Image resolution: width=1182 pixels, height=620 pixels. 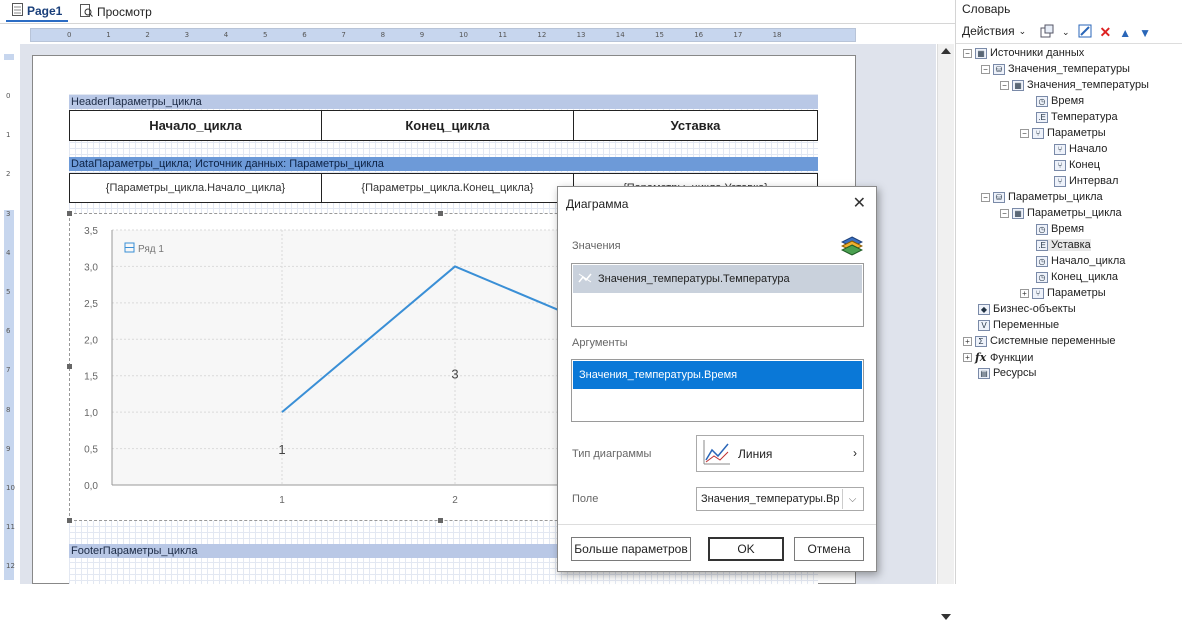 What do you see at coordinates (855, 453) in the screenshot?
I see `chevron-right-icon: ›` at bounding box center [855, 453].